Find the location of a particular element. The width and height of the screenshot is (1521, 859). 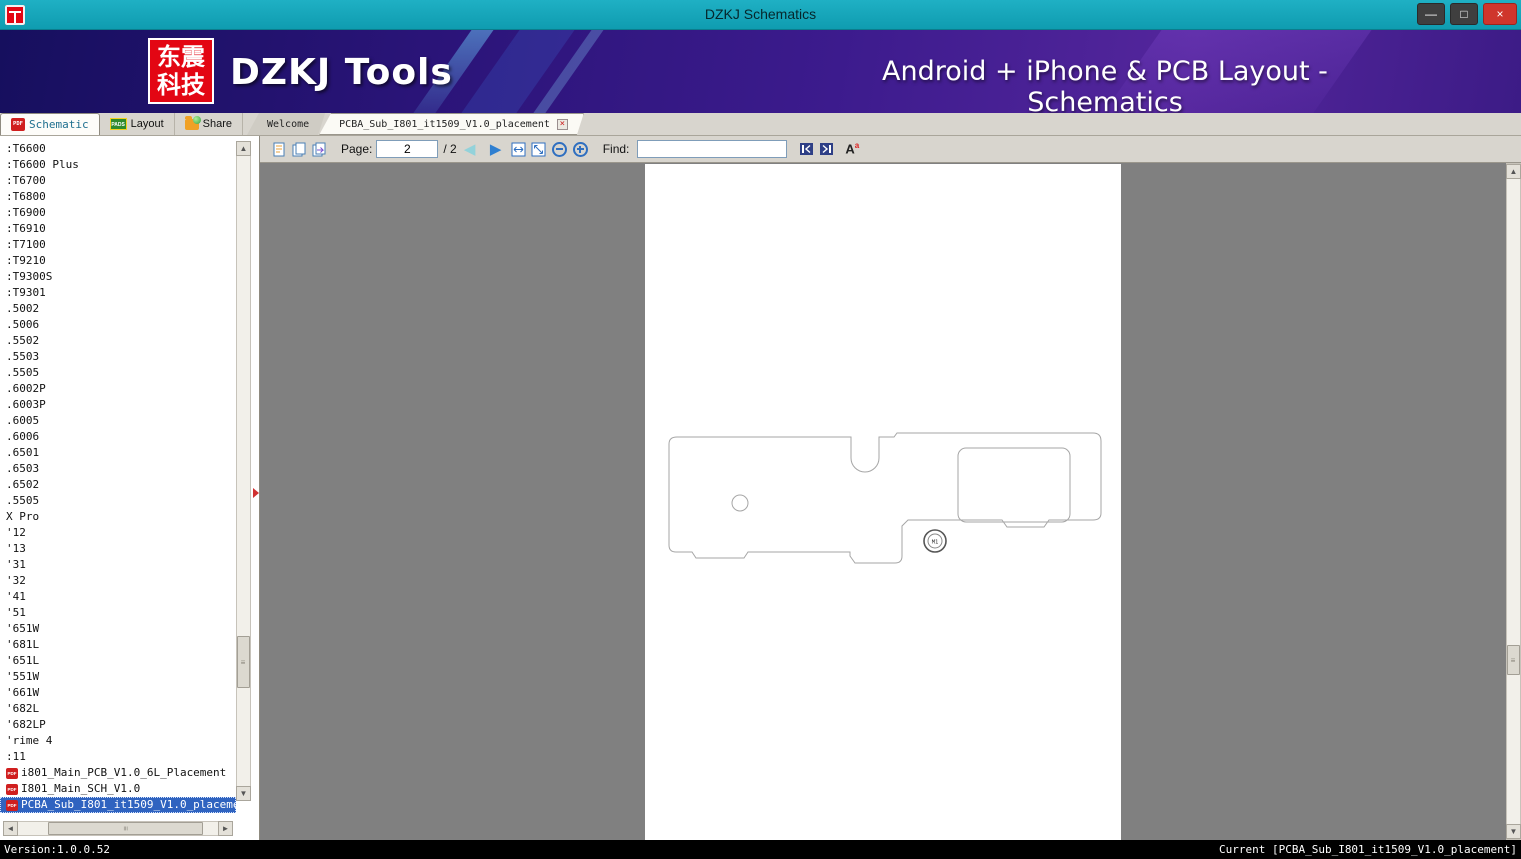

model-list-item: .6003P is located at coordinates (118, 405).